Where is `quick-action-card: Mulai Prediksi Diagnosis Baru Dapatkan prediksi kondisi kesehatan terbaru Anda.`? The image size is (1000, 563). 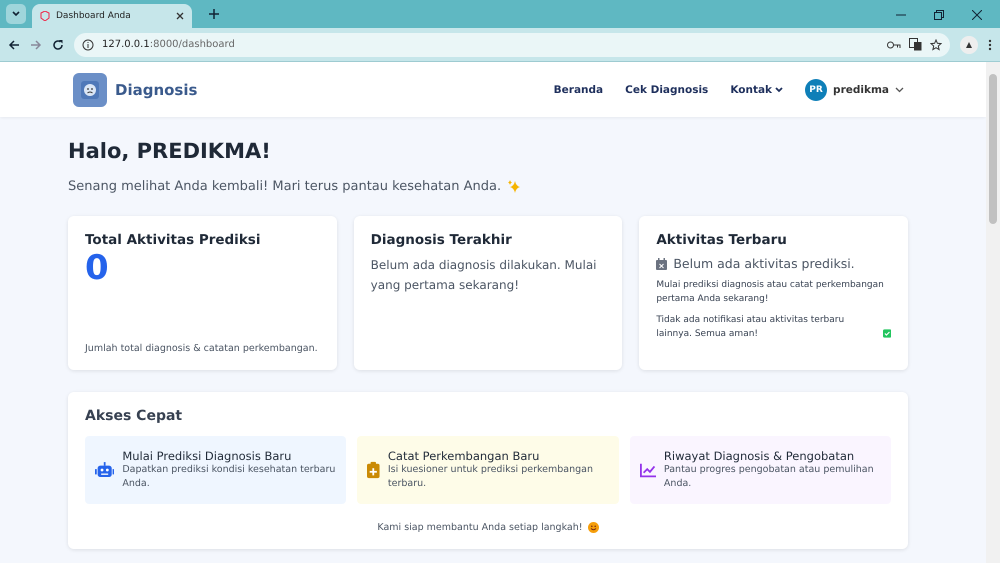
quick-action-card: Mulai Prediksi Diagnosis Baru Dapatkan prediksi kondisi kesehatan terbaru Anda. is located at coordinates (215, 470).